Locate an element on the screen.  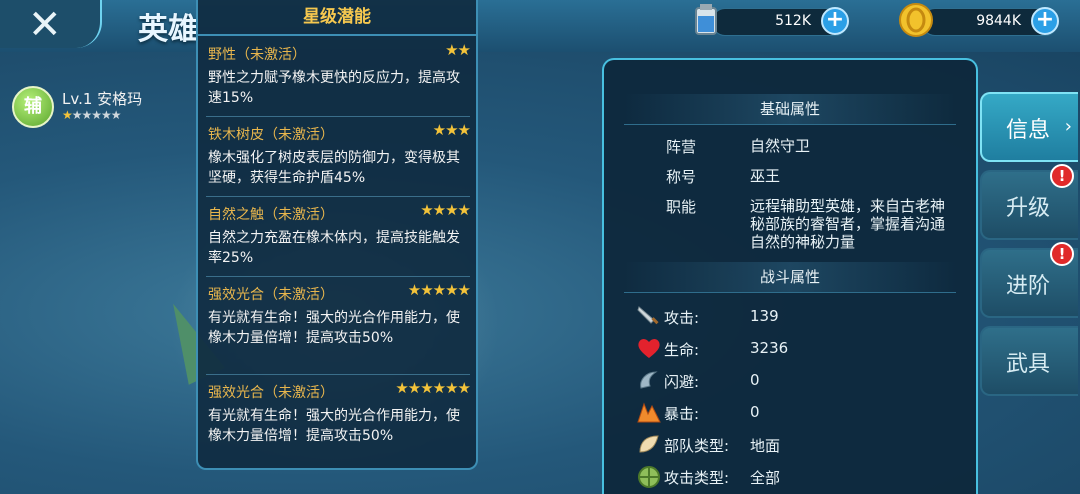
skill-stars: ★★★ is located at coordinates (451, 130).